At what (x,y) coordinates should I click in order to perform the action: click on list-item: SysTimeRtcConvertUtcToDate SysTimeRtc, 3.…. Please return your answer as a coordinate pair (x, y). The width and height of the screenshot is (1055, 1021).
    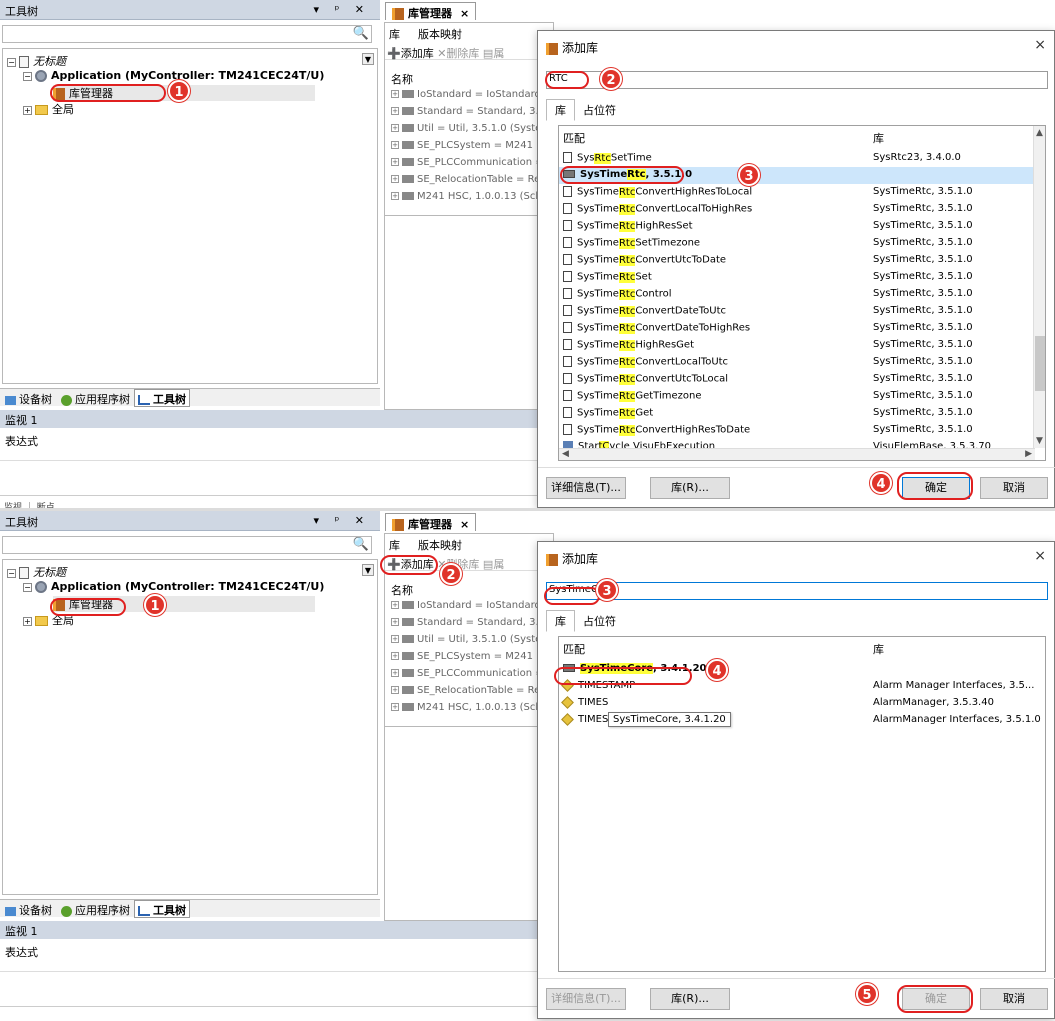
    Looking at the image, I should click on (797, 260).